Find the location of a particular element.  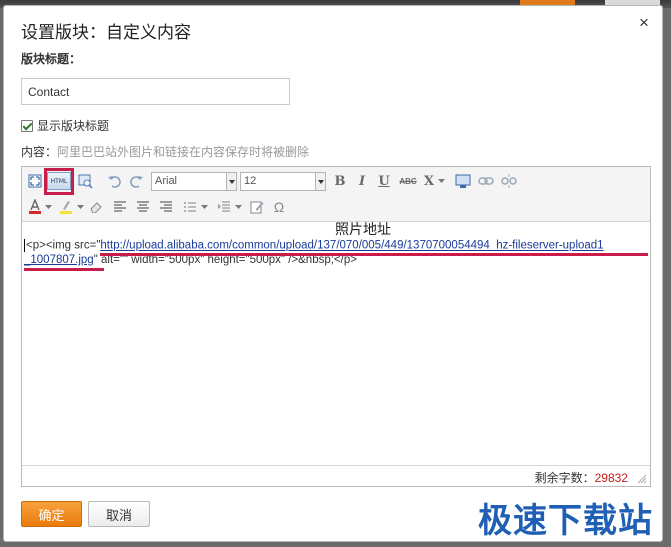

list-icon is located at coordinates (190, 207).